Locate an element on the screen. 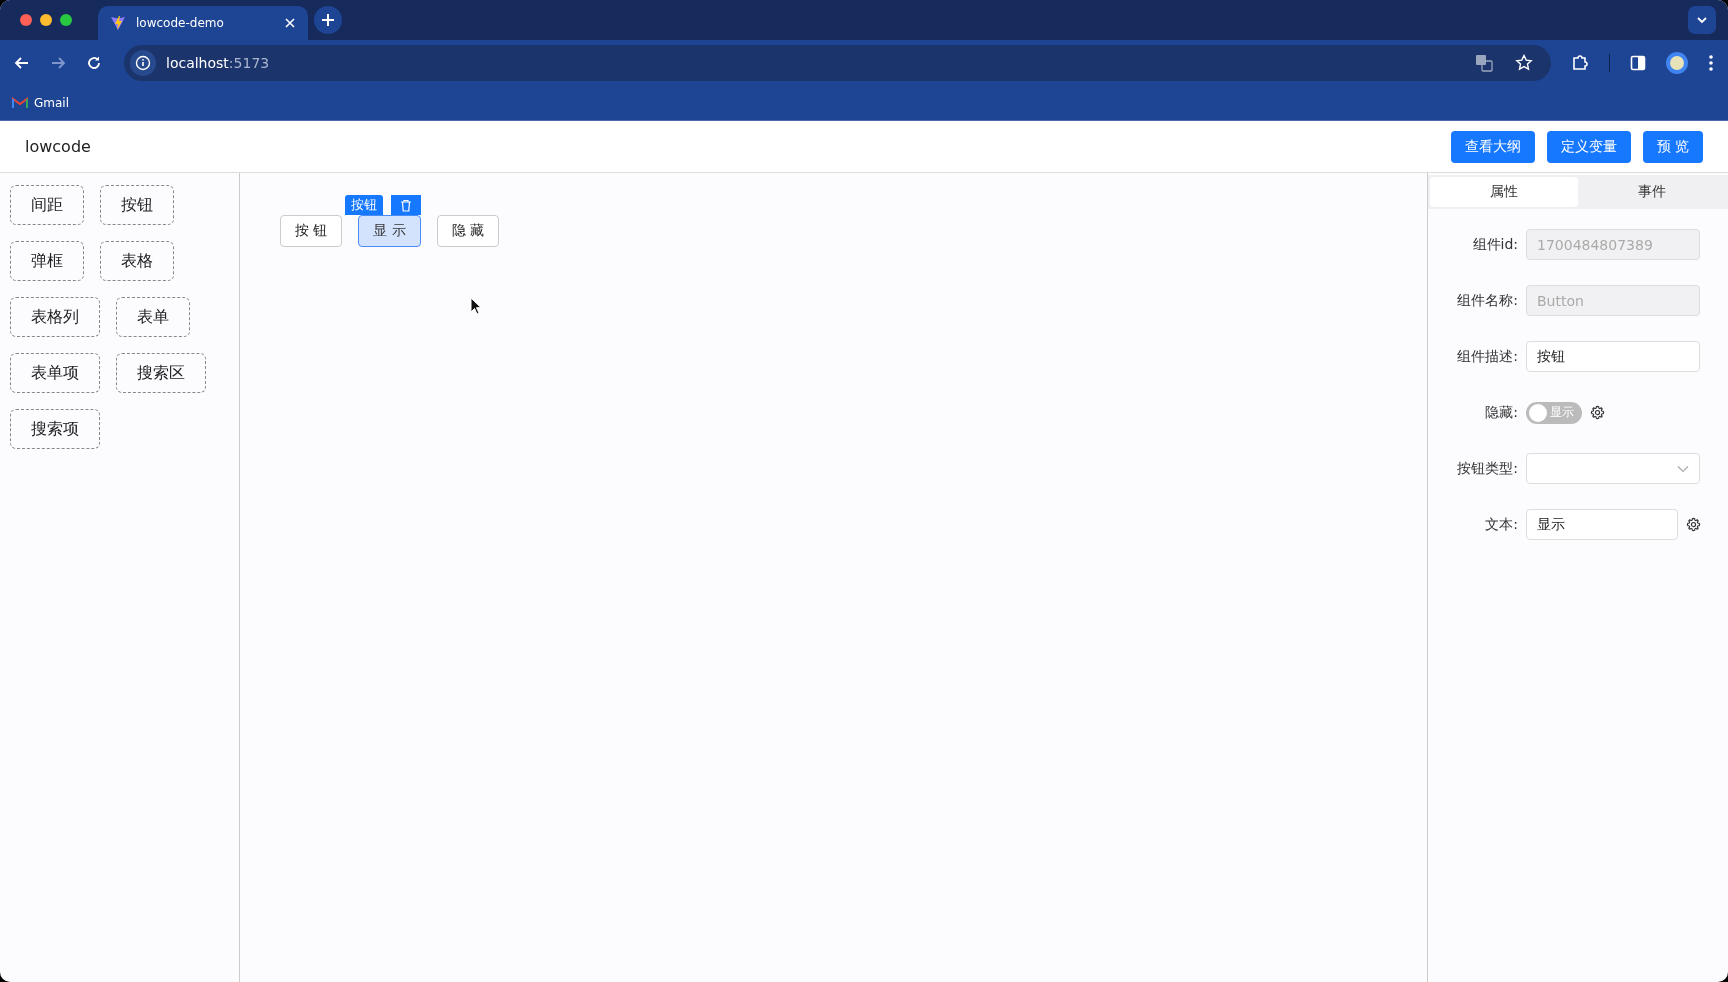  url-text: localhost:5173 is located at coordinates (218, 62).